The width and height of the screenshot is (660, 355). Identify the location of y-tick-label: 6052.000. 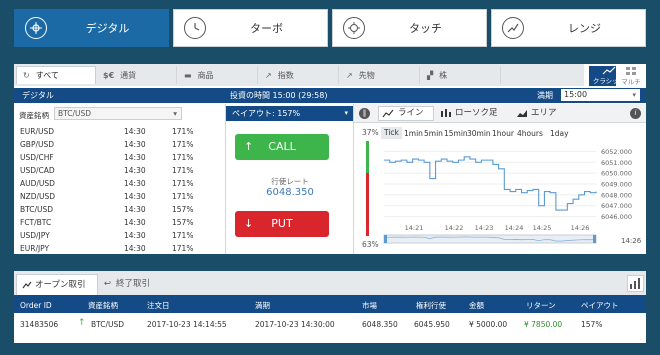
(616, 152).